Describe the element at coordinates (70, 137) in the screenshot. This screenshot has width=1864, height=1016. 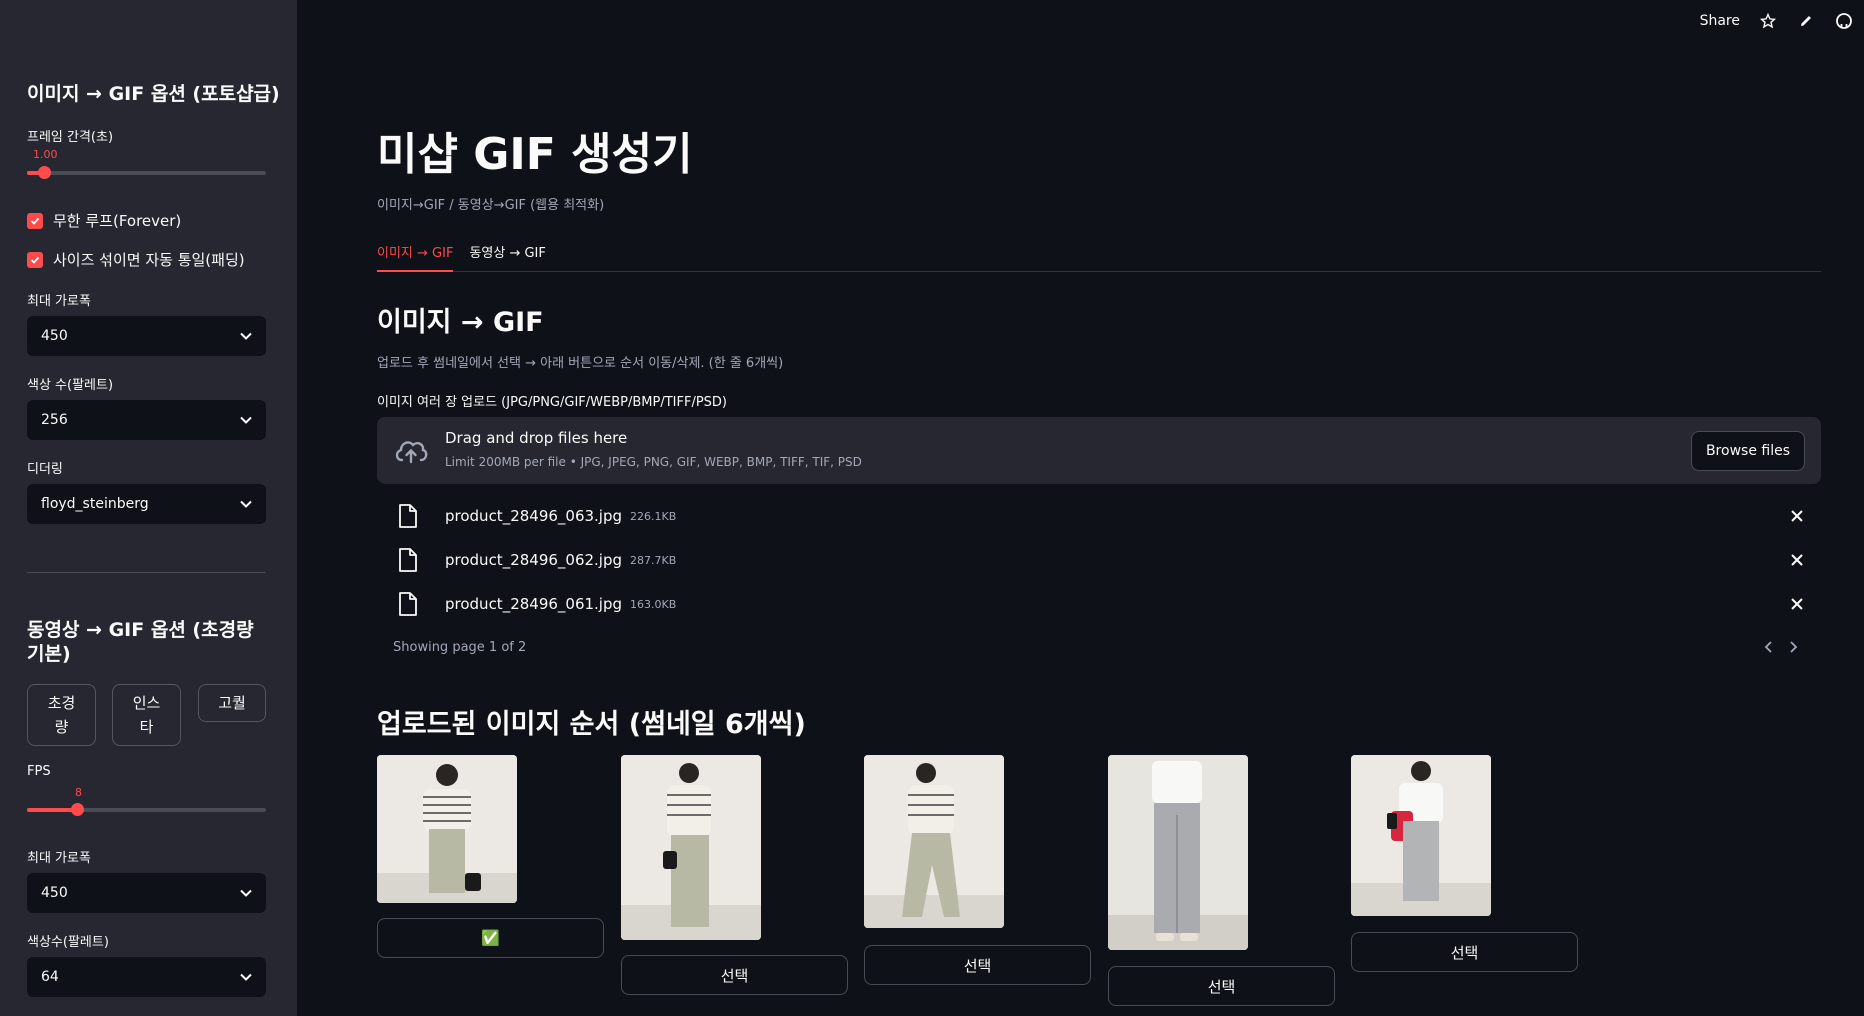
I see `frame-interval-label: 프레임 간격(초)` at that location.